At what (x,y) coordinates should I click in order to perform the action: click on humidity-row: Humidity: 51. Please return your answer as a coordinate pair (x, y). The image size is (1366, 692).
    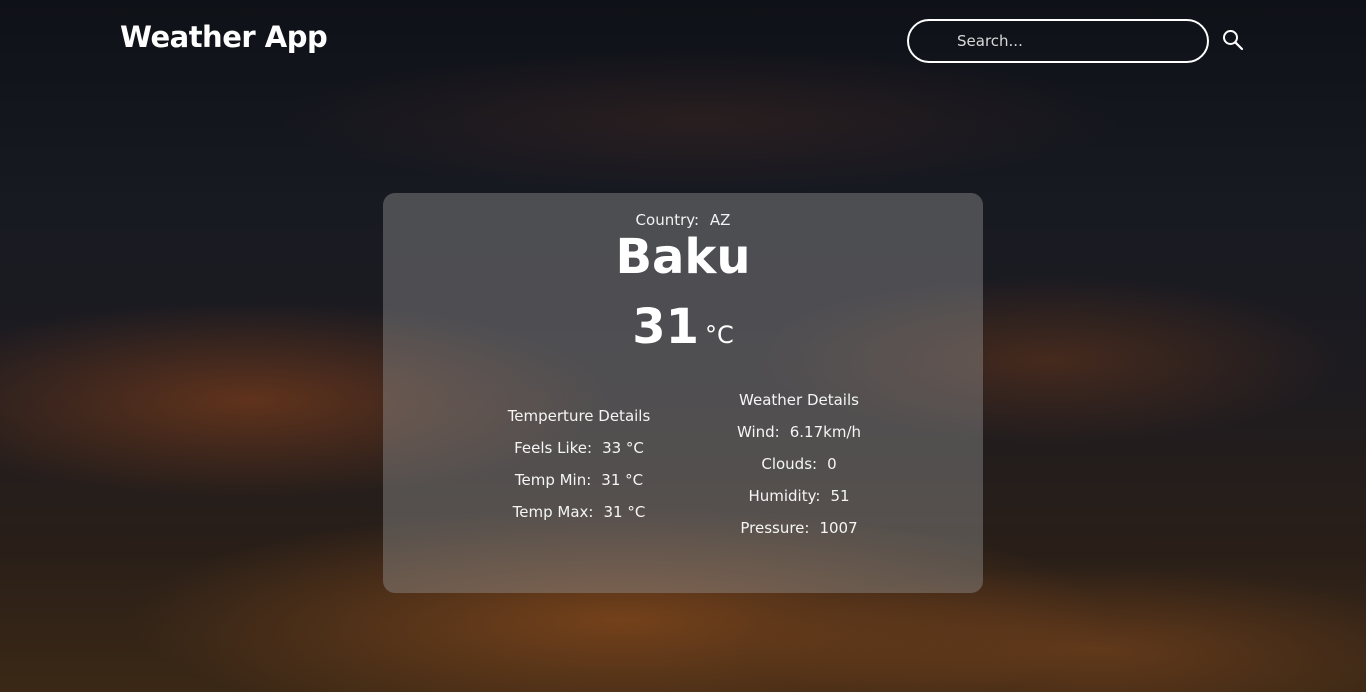
    Looking at the image, I should click on (799, 503).